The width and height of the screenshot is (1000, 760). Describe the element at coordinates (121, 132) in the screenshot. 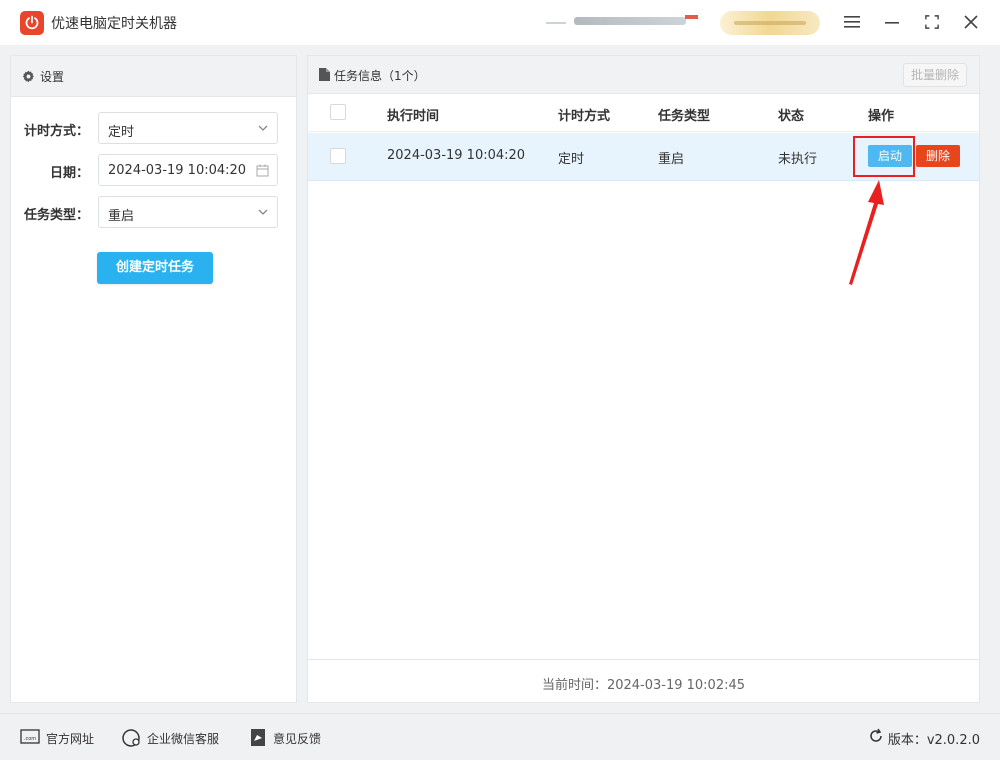

I see `timing-mode-value: 定时` at that location.